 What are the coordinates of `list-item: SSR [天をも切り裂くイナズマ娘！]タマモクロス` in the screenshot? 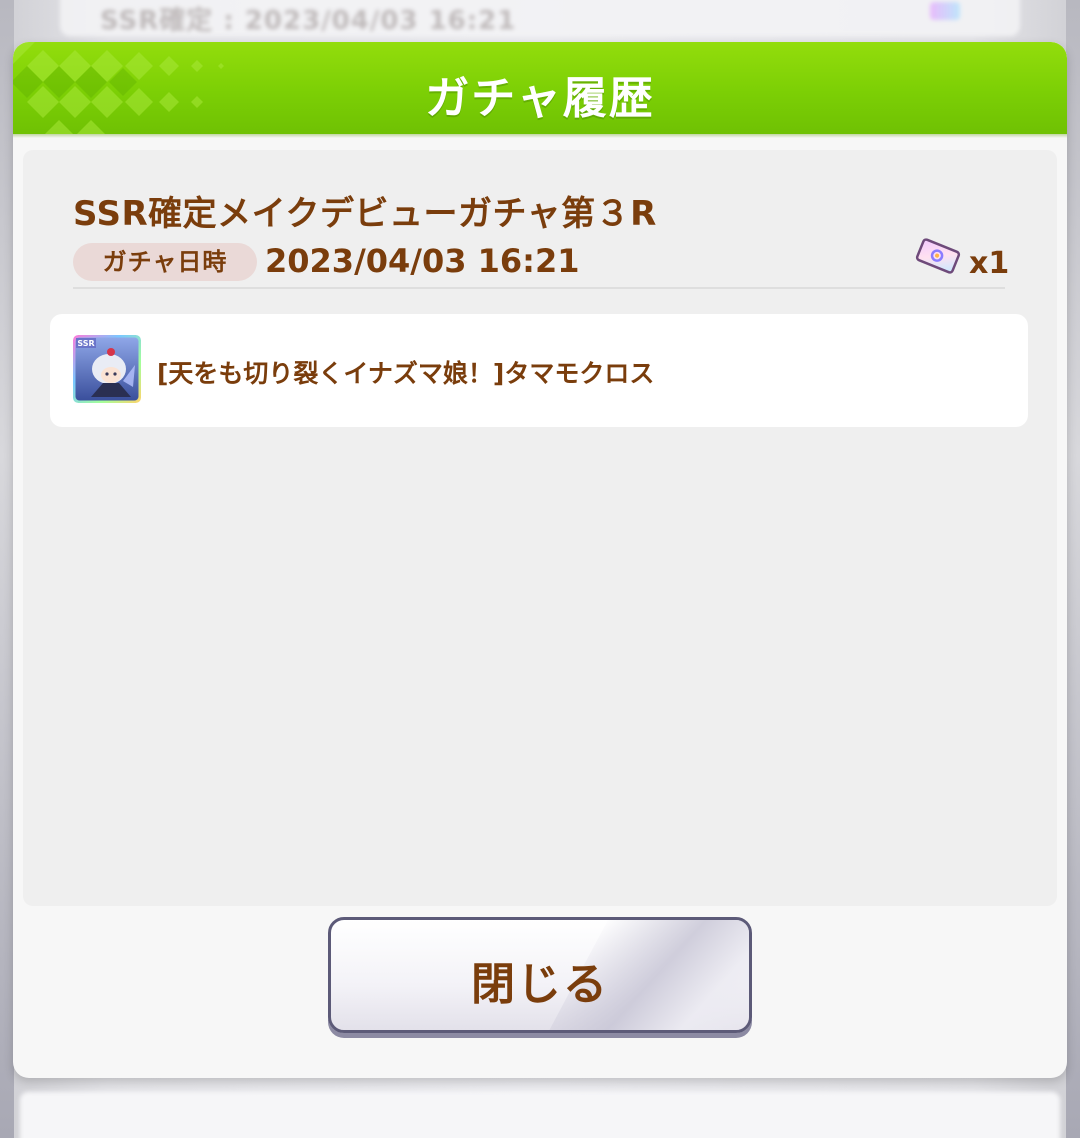 It's located at (539, 370).